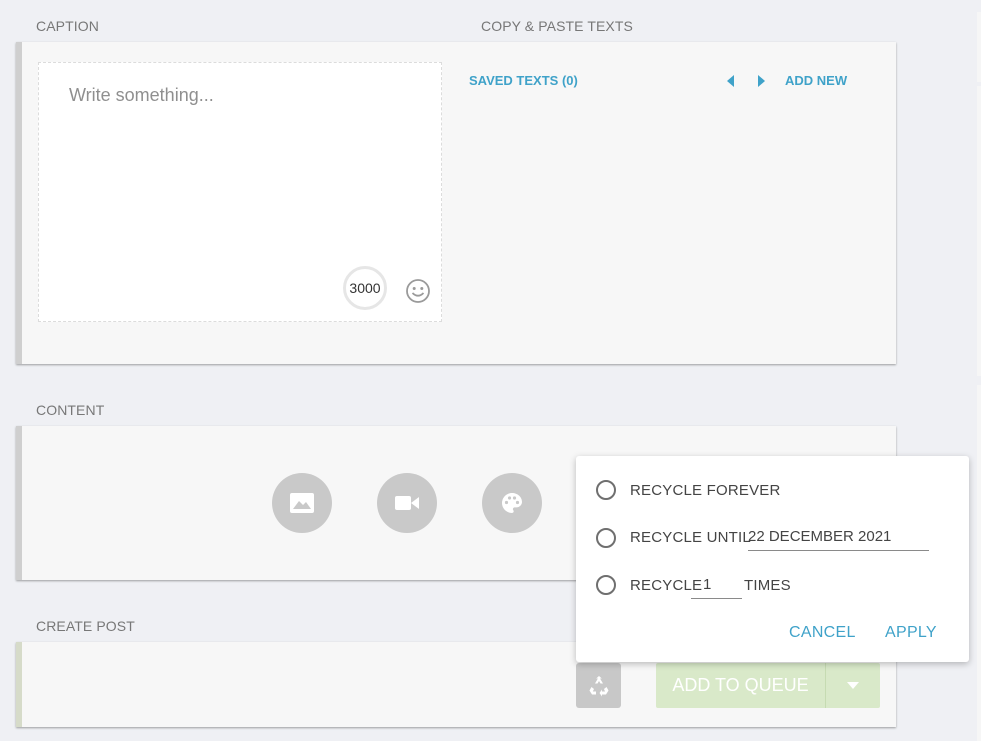  I want to click on caption-editor: 3000, so click(240, 192).